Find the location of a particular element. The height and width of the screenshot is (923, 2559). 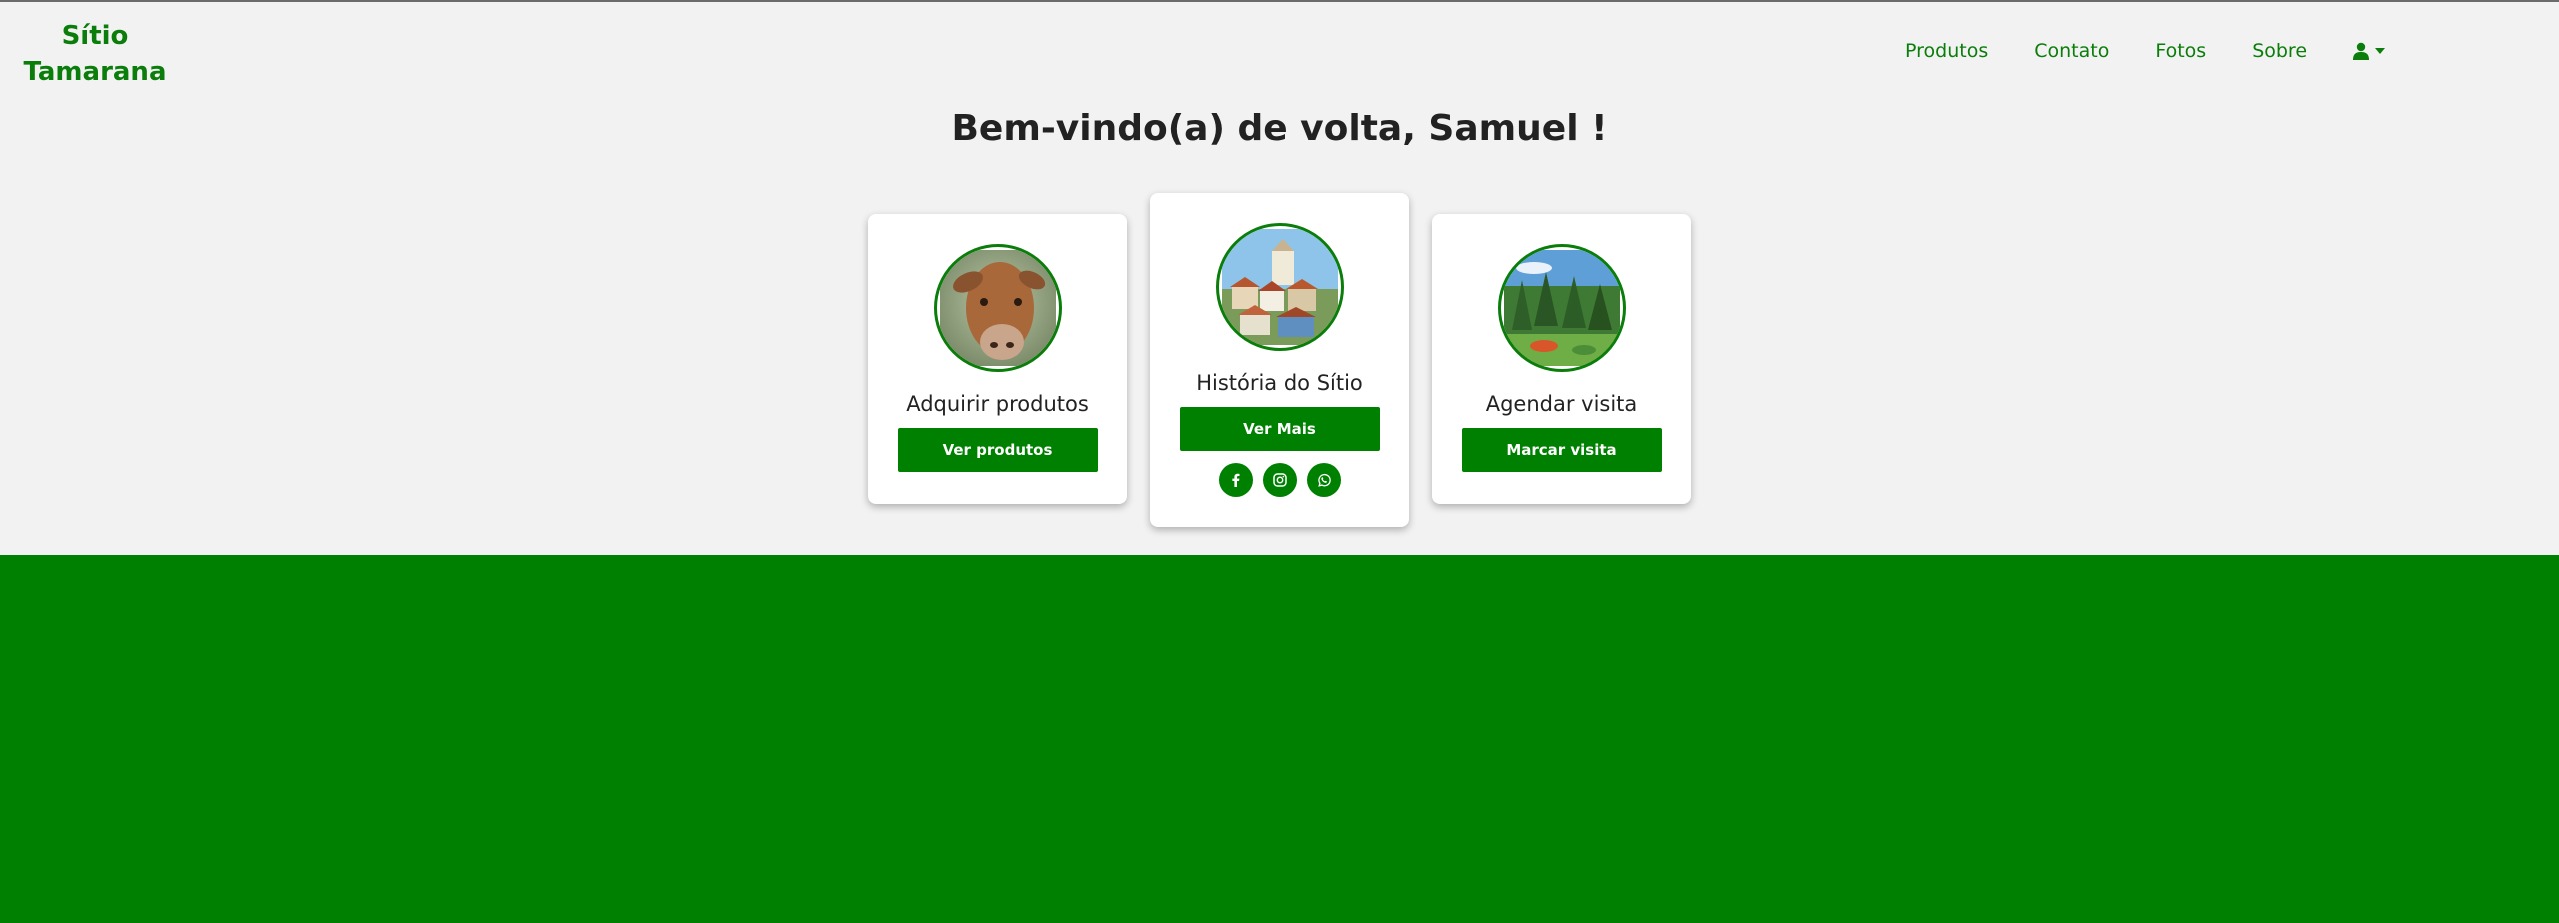

main-nav: Produtos Contato Fotos Sobre is located at coordinates (2145, 51).